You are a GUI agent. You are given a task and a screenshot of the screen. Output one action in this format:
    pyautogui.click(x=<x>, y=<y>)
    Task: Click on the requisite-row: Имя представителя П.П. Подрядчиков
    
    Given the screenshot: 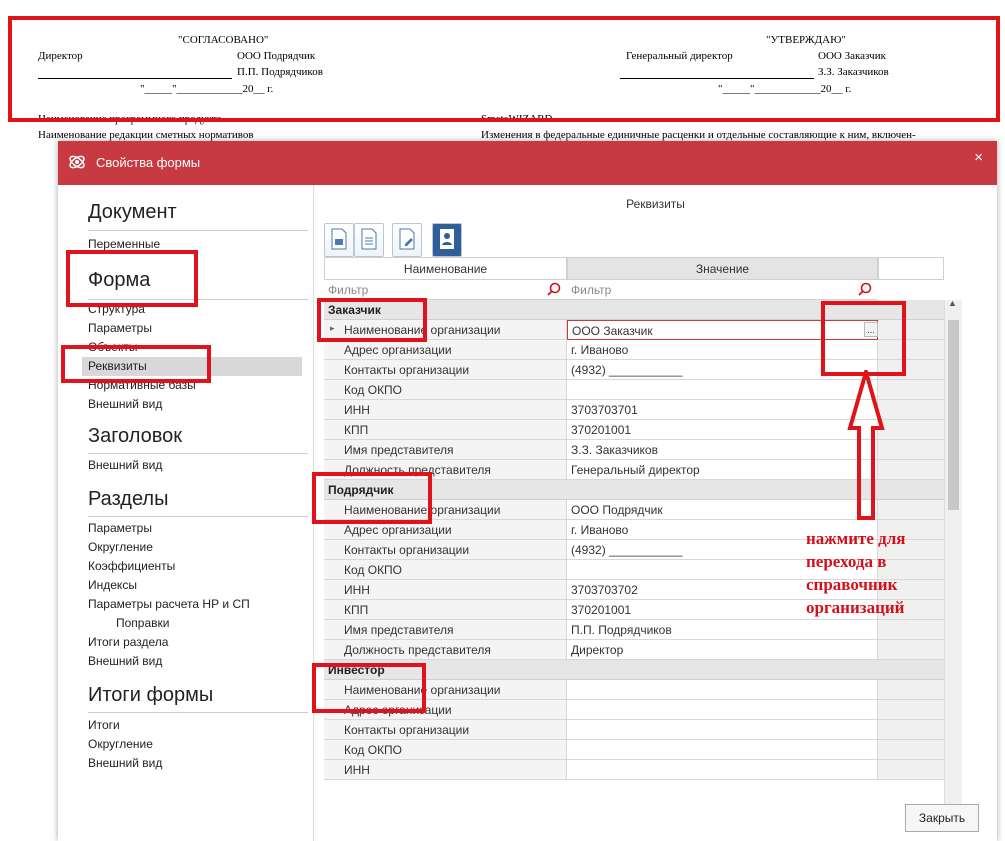 What is the action you would take?
    pyautogui.click(x=634, y=630)
    